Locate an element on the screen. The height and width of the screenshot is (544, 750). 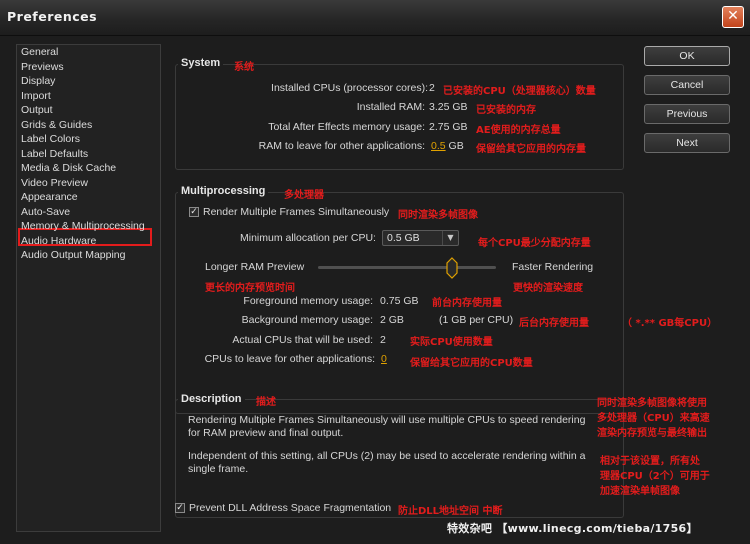
category-item: Appearance is located at coordinates (49, 197).